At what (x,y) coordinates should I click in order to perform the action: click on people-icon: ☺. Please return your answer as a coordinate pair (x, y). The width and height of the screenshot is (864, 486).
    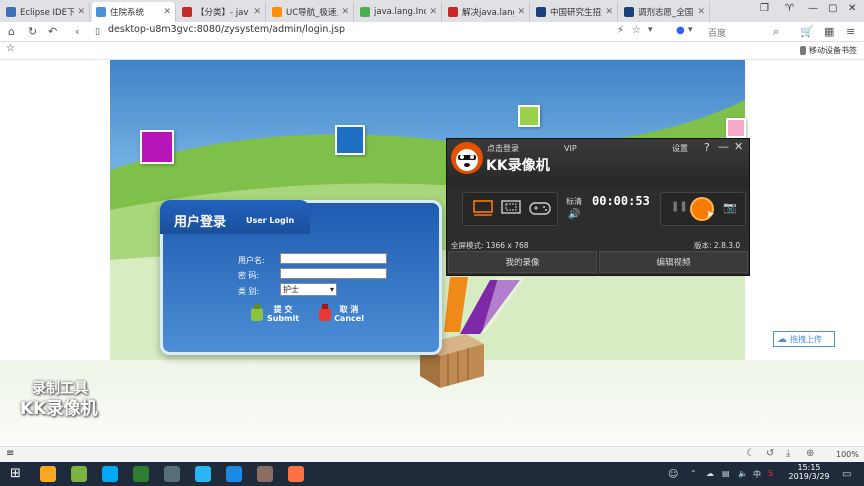
    Looking at the image, I should click on (673, 474).